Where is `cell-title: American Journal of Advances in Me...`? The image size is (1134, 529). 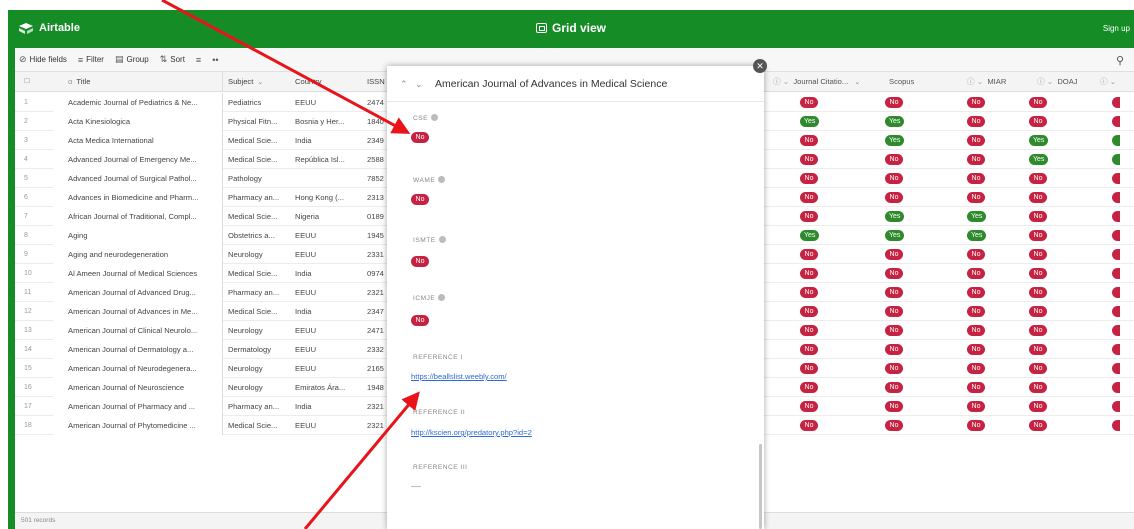 cell-title: American Journal of Advances in Me... is located at coordinates (138, 311).